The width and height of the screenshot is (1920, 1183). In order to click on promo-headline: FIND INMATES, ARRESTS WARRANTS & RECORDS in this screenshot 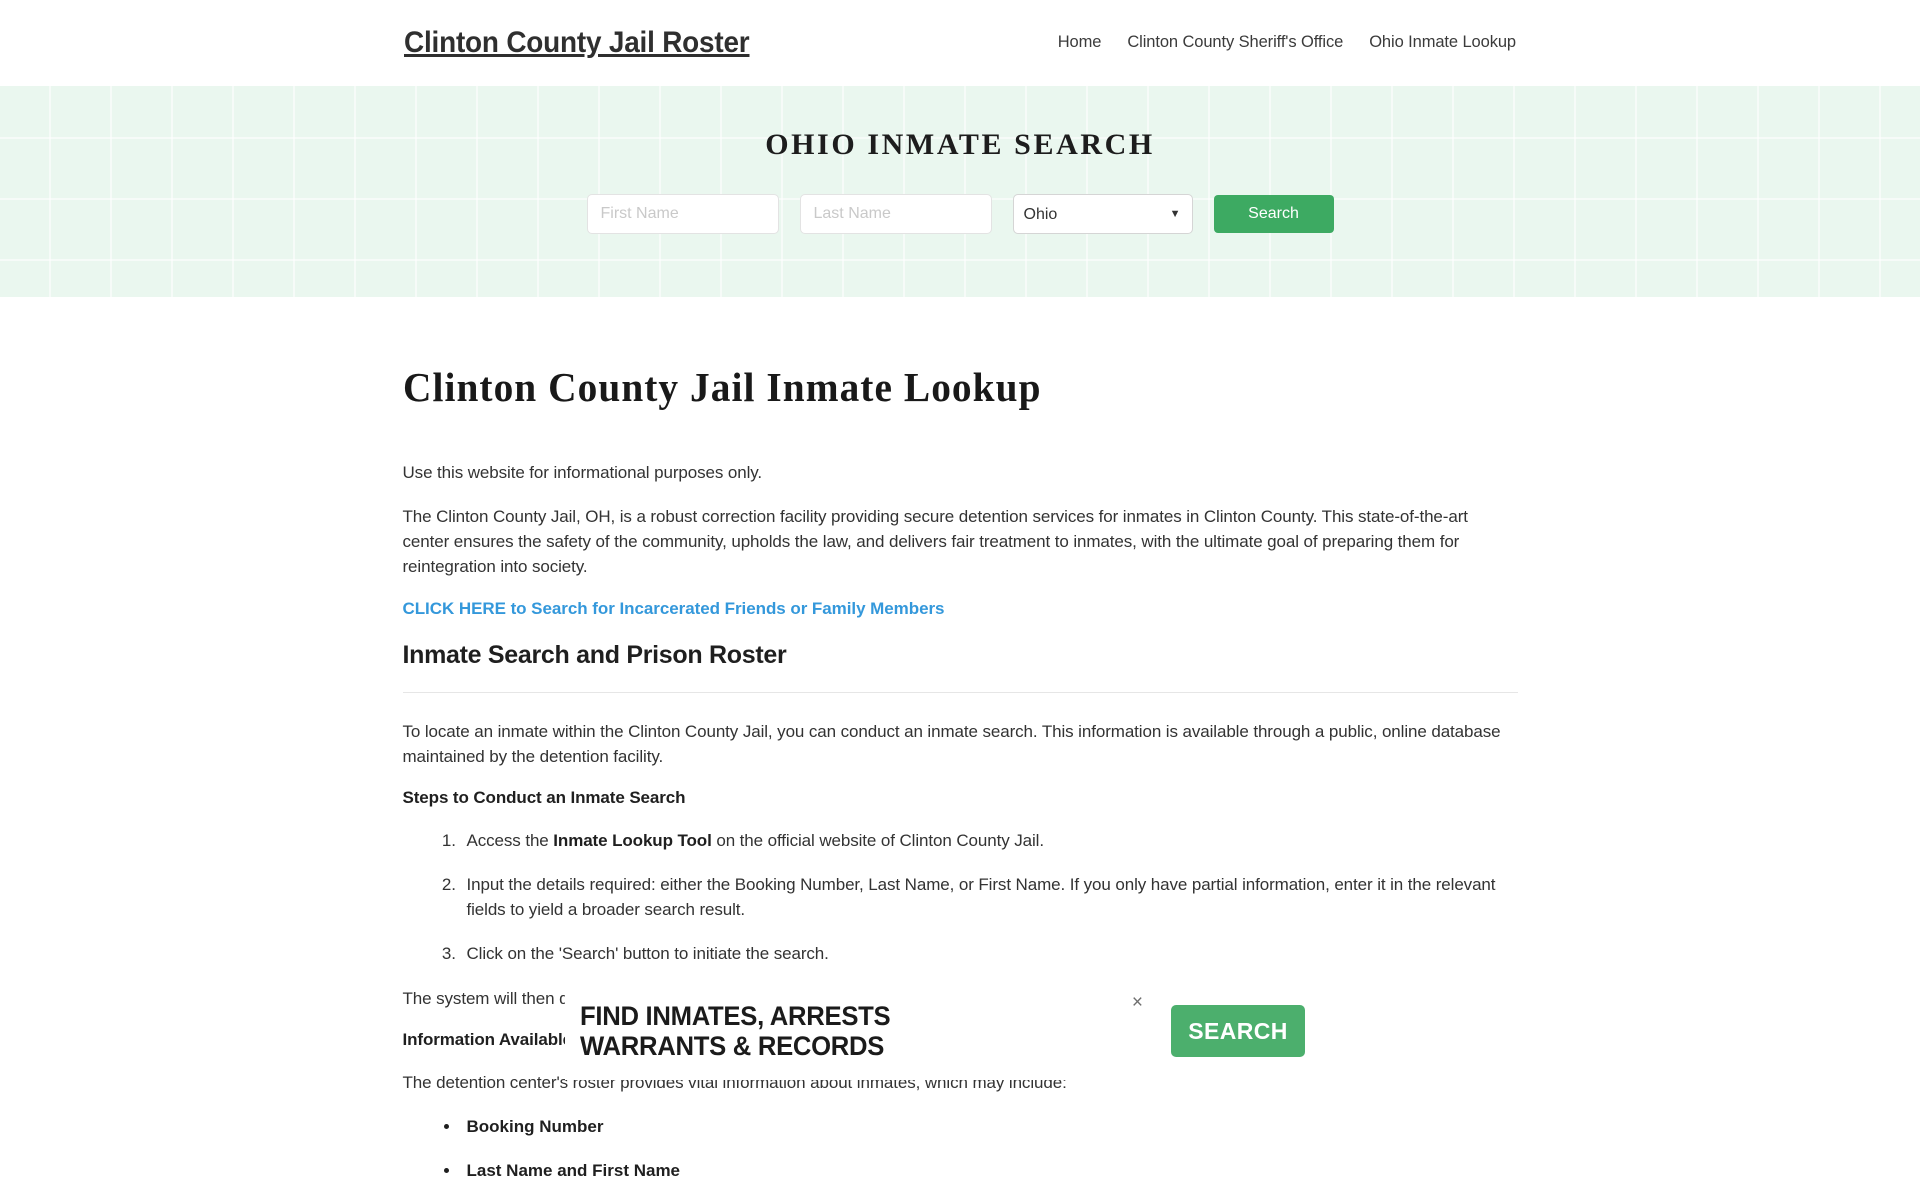, I will do `click(735, 1030)`.